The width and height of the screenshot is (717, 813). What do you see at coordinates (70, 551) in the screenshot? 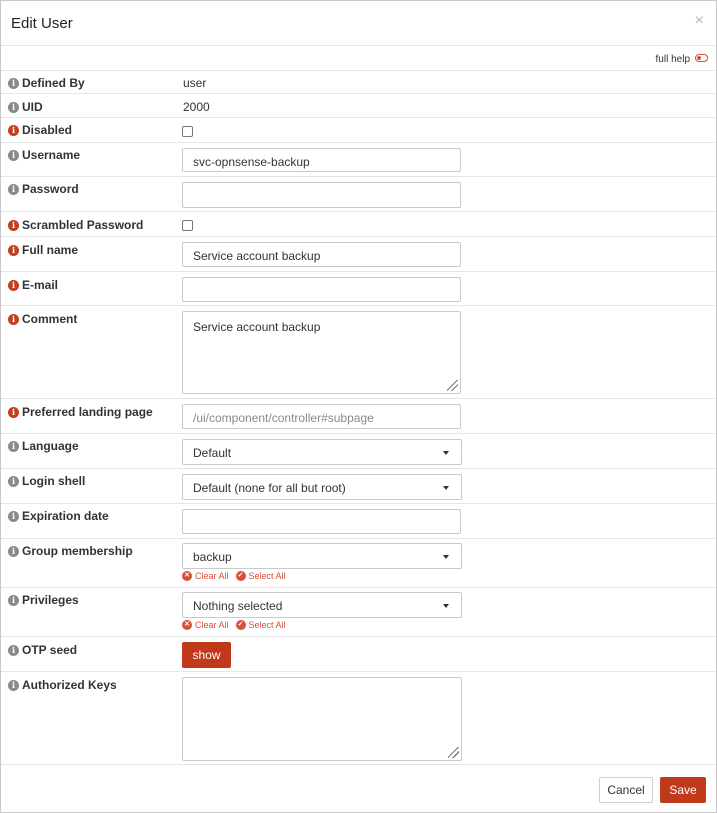
I see `field-label: i Group membership` at bounding box center [70, 551].